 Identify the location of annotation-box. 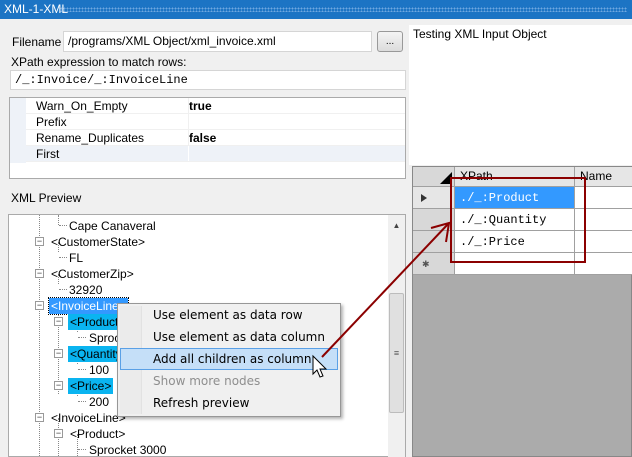
(518, 220).